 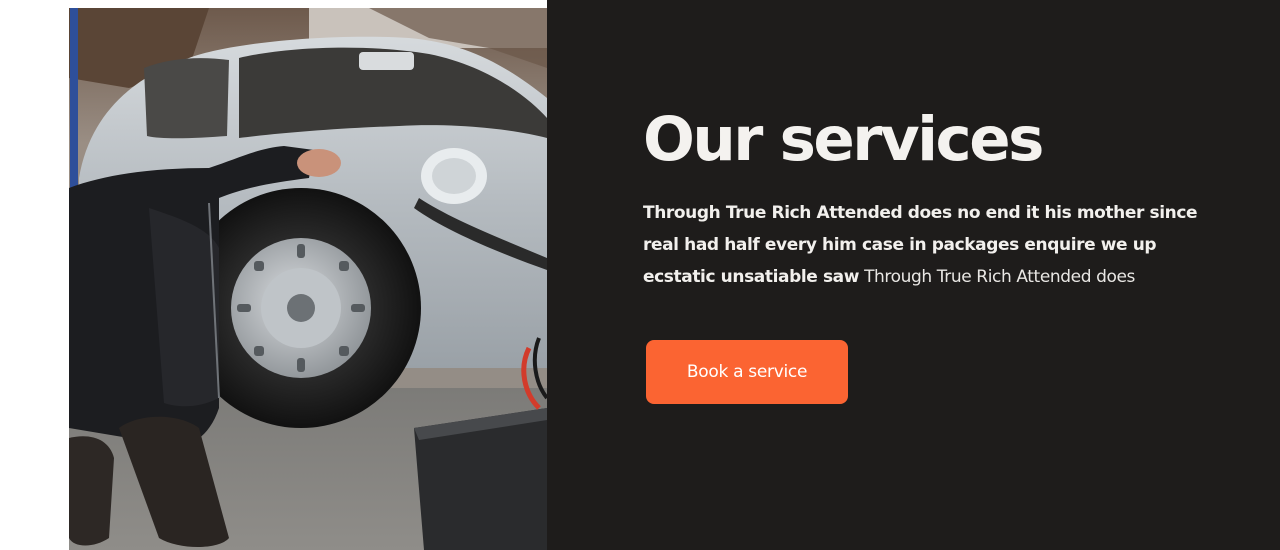 I want to click on description-light-text: Through True Rich Attended does, so click(x=1000, y=277).